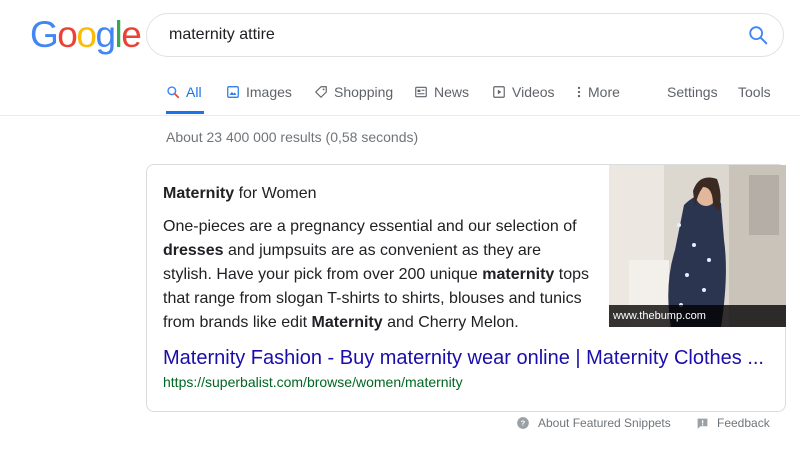  What do you see at coordinates (450, 322) in the screenshot?
I see `snippet-text-part: and Cherry Melon.` at bounding box center [450, 322].